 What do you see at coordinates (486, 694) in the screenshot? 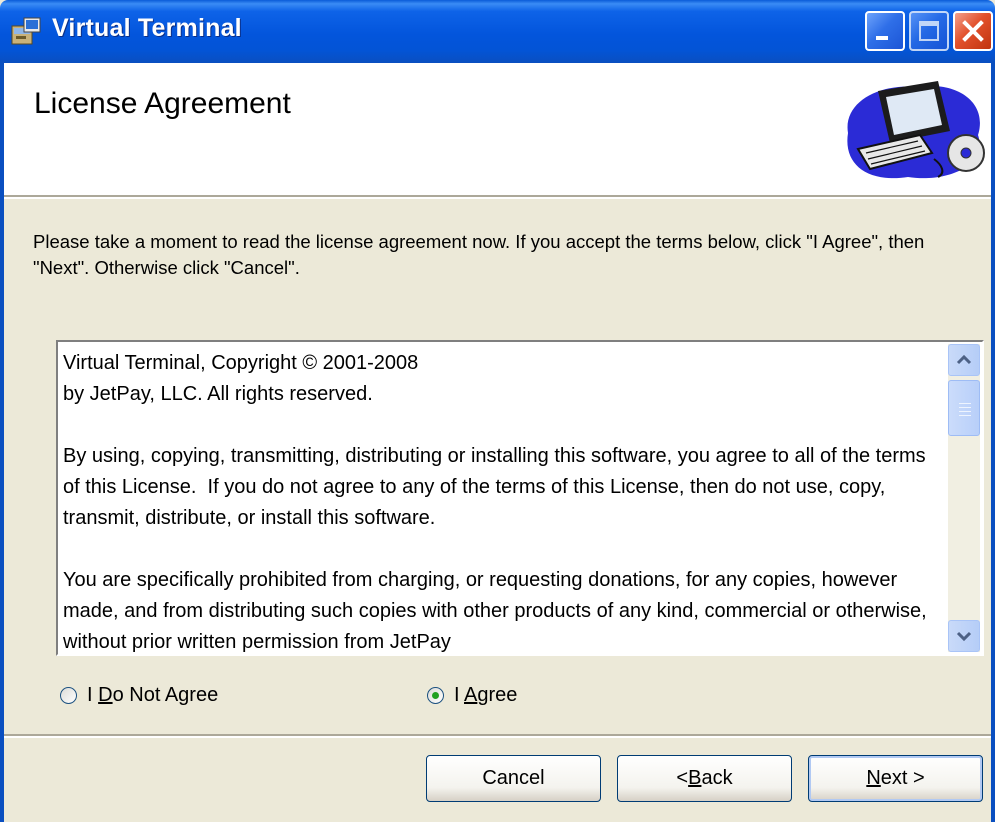
I see `radio-label: I Agree` at bounding box center [486, 694].